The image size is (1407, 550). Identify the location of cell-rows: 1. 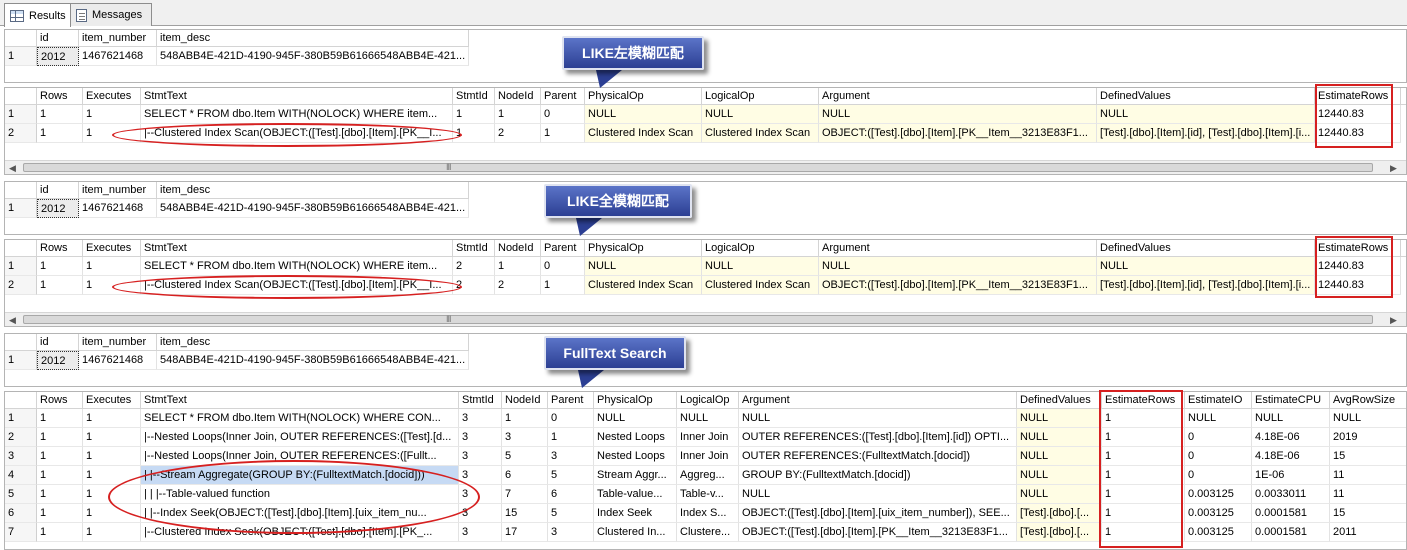
(60, 456).